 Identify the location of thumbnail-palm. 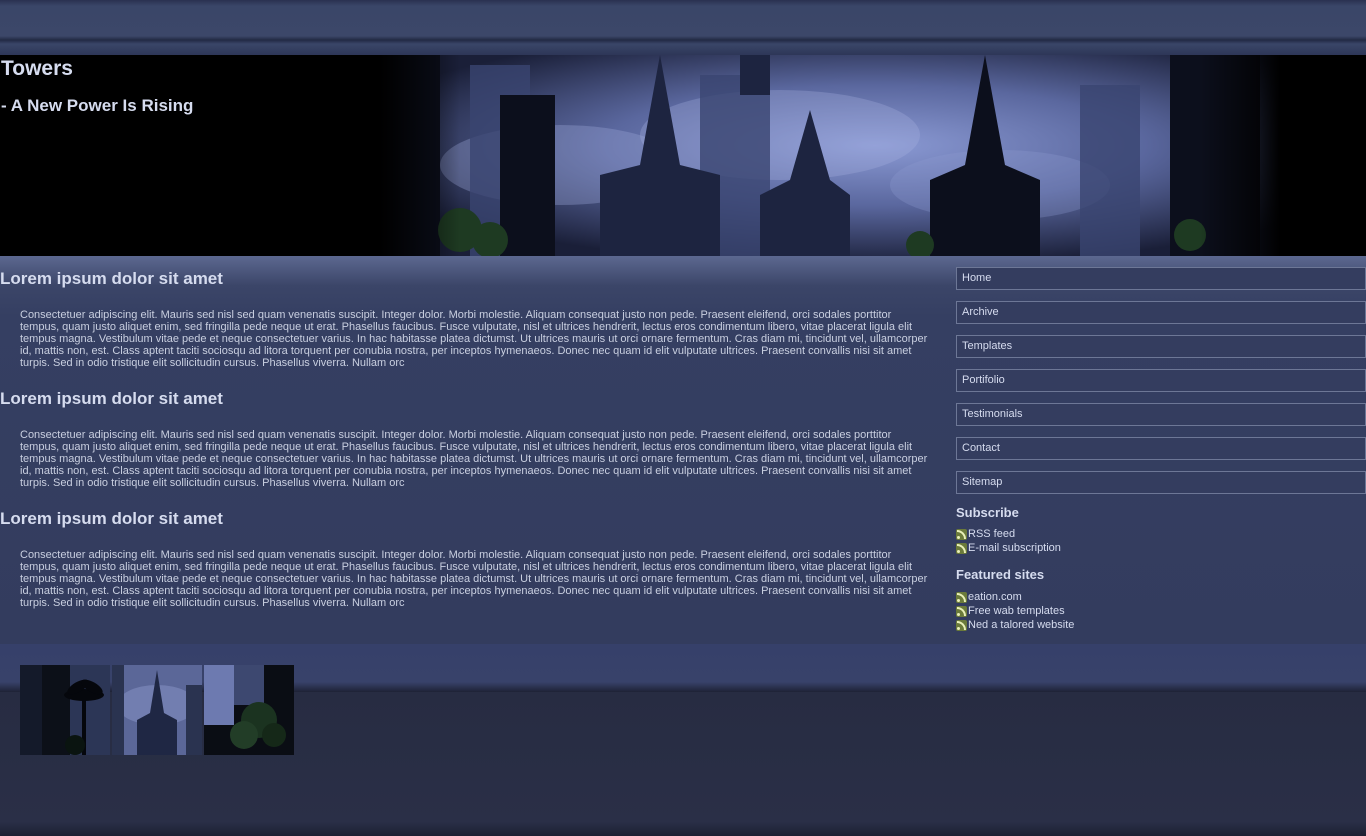
(65, 710).